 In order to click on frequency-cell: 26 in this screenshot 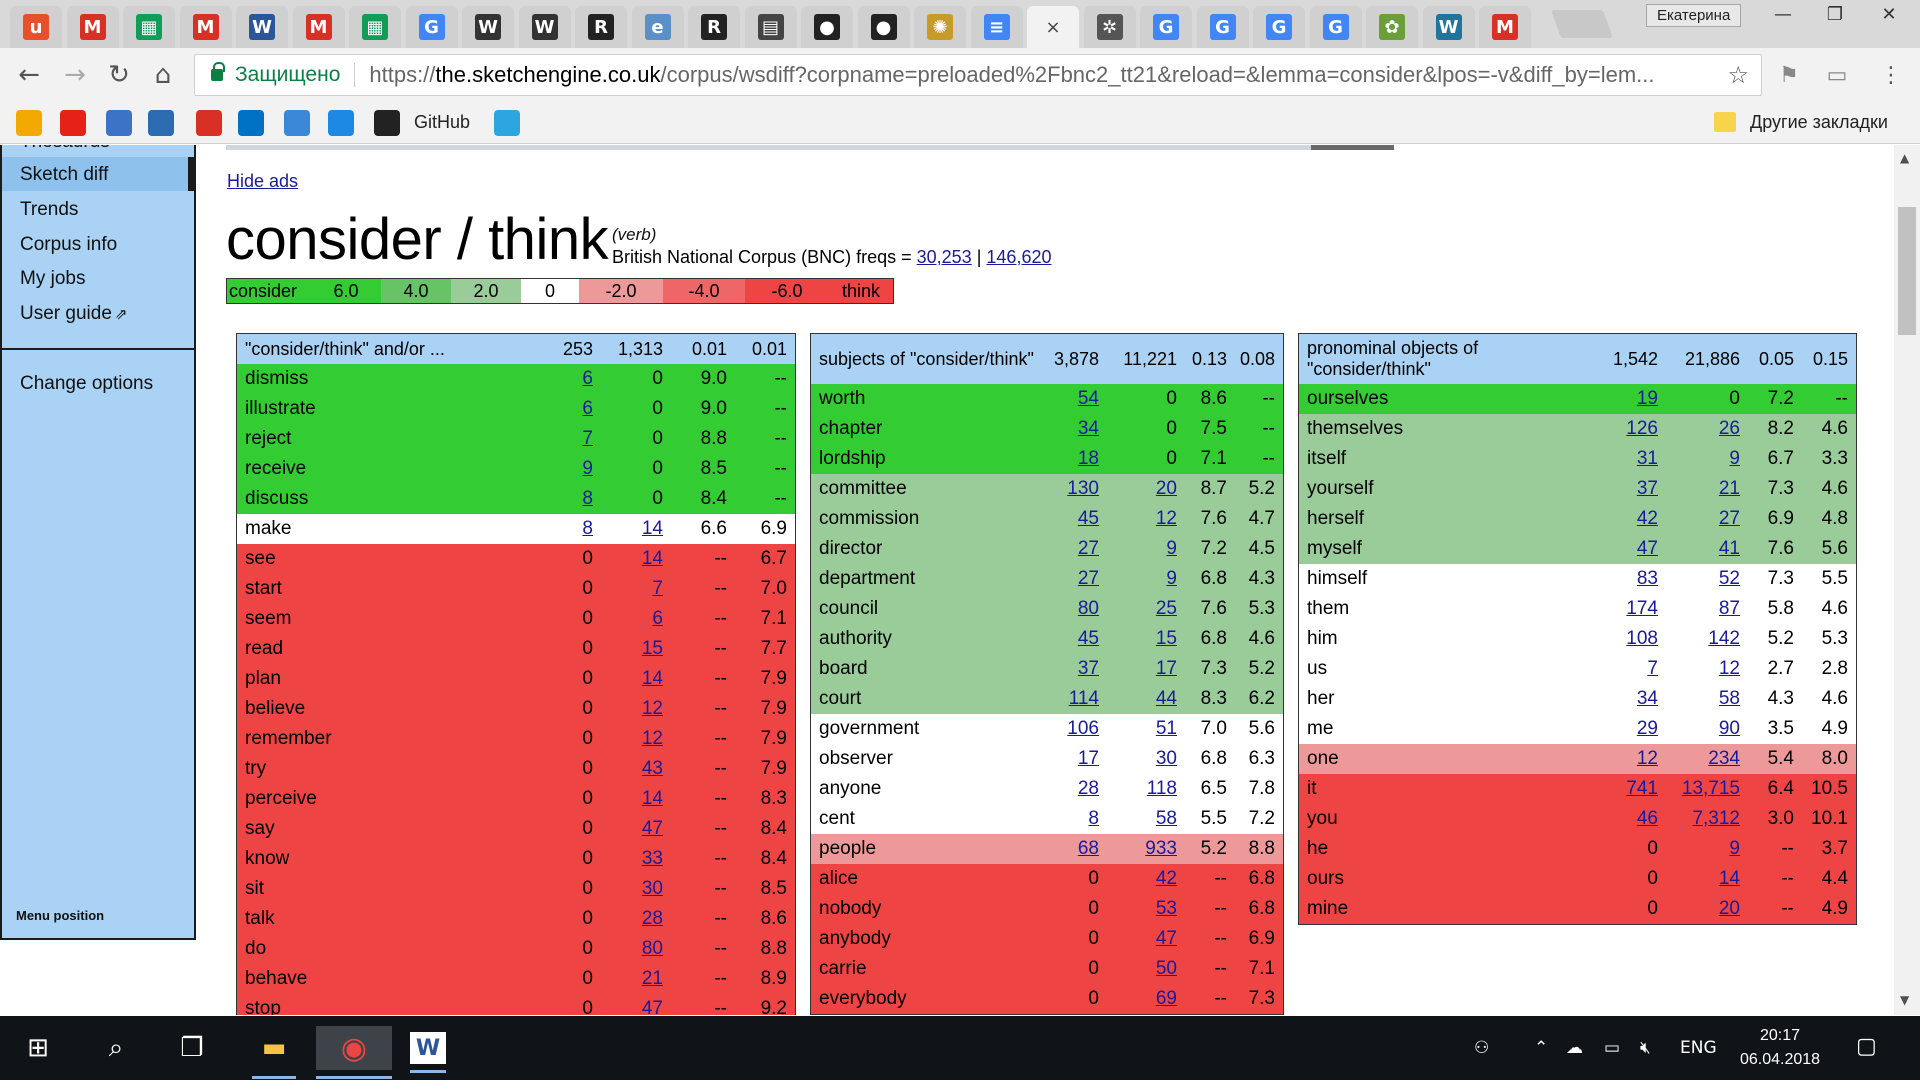, I will do `click(1699, 429)`.